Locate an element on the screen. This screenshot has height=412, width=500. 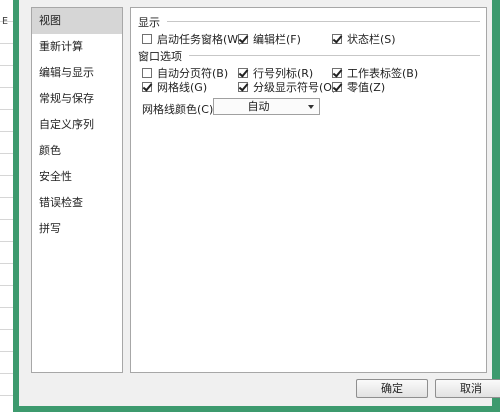
option-status-bar: 状态栏(S) is located at coordinates (364, 39).